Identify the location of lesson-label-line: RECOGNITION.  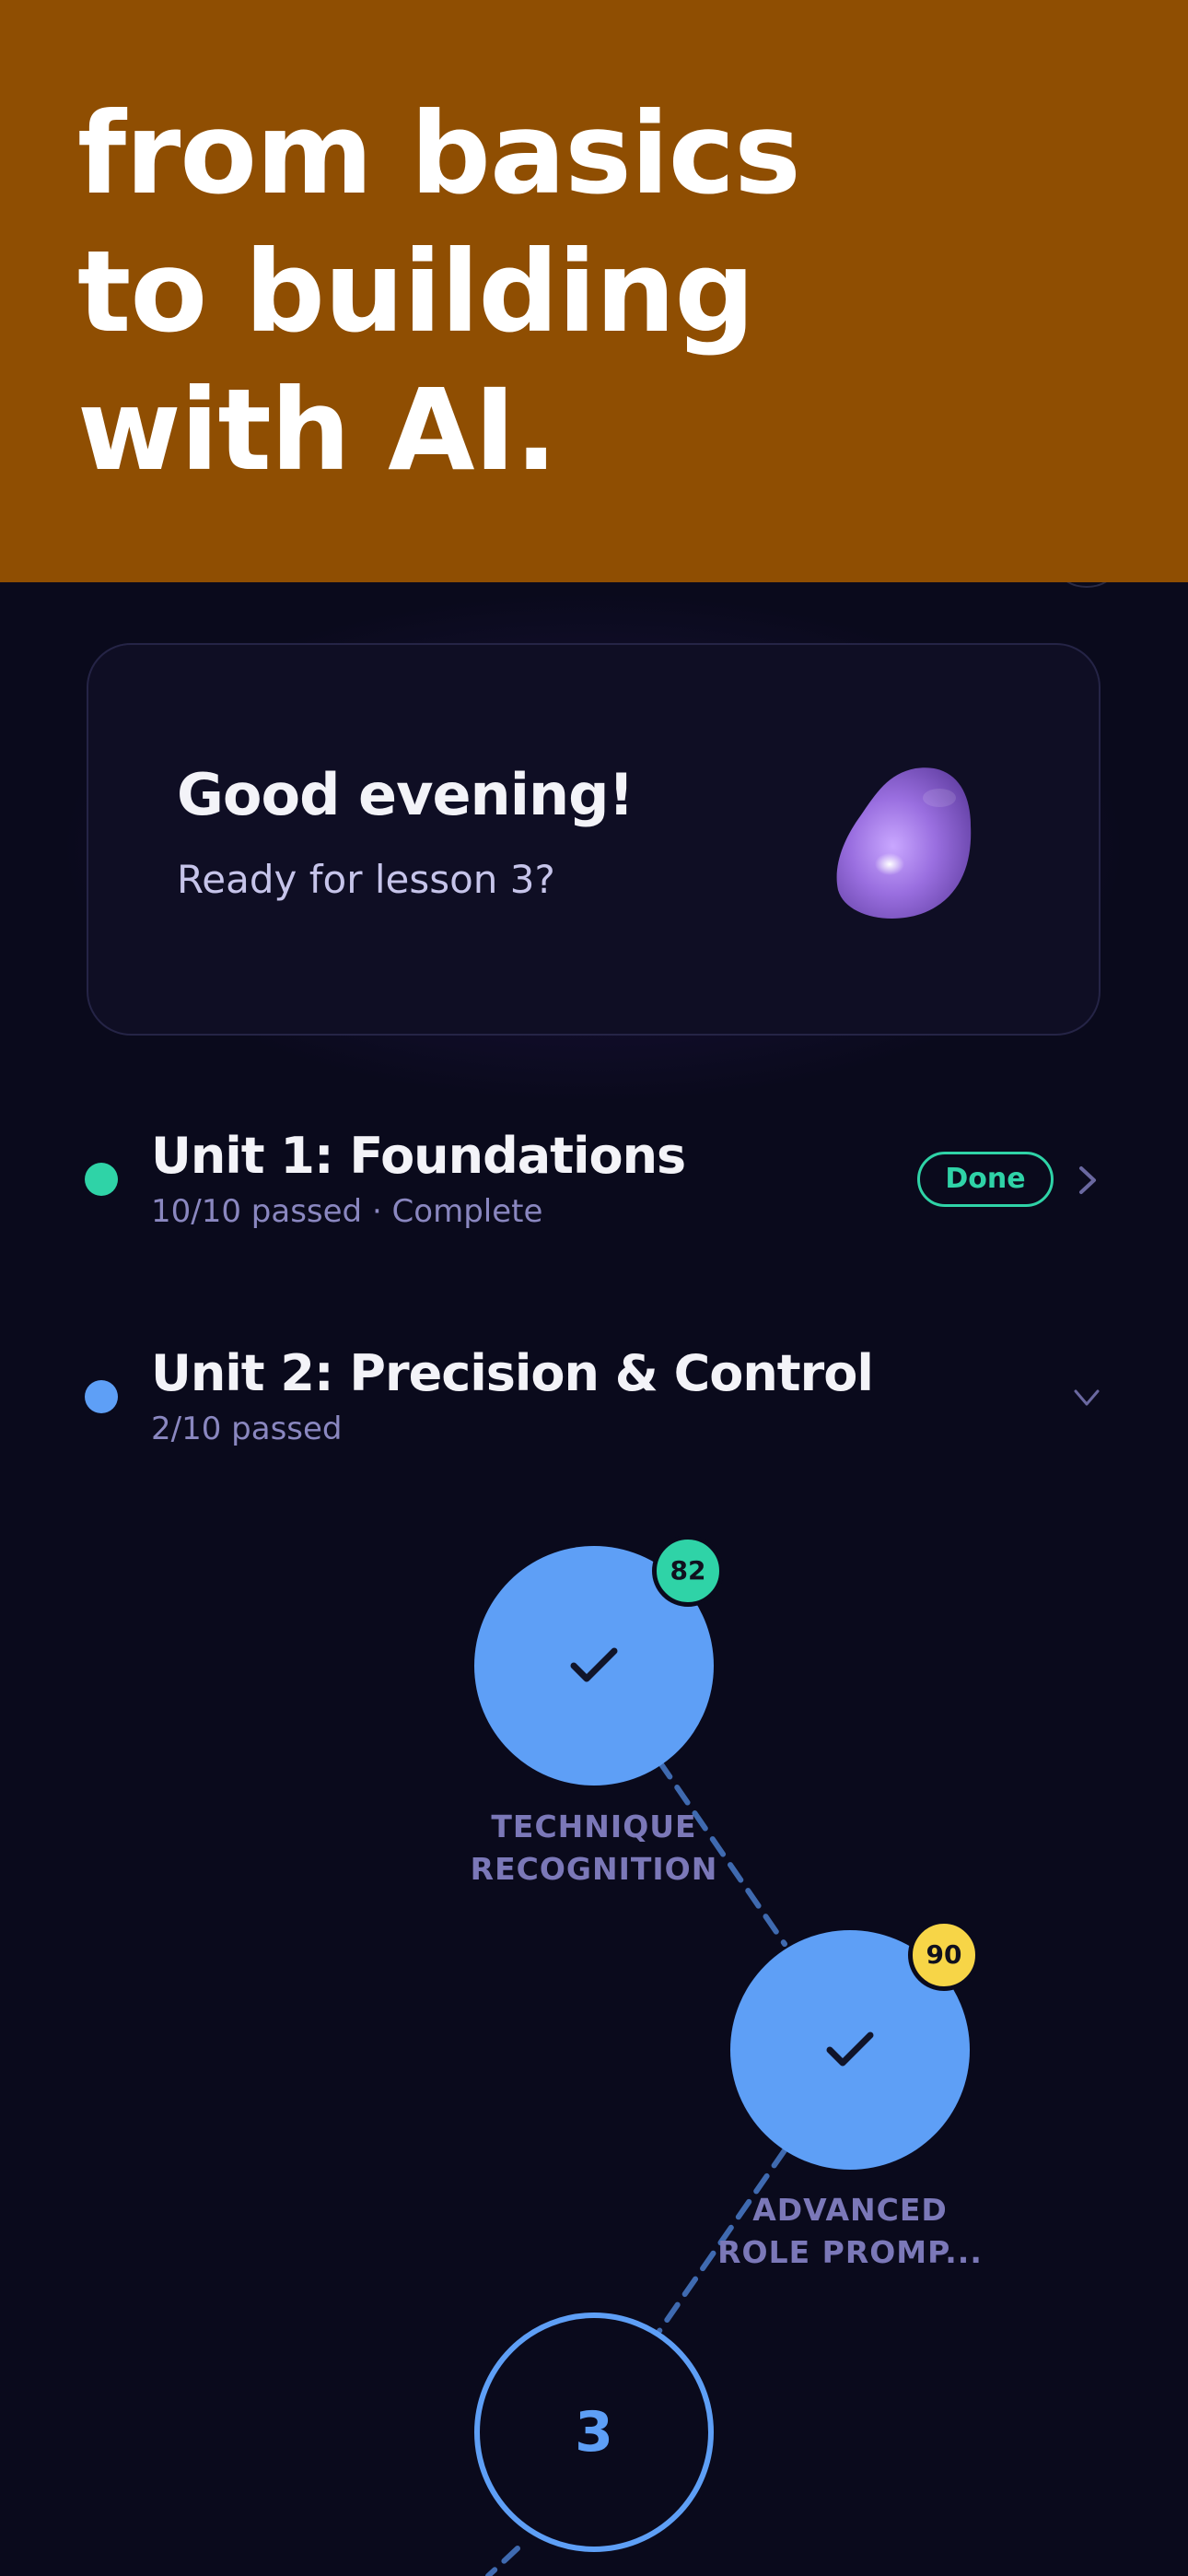
(594, 1869).